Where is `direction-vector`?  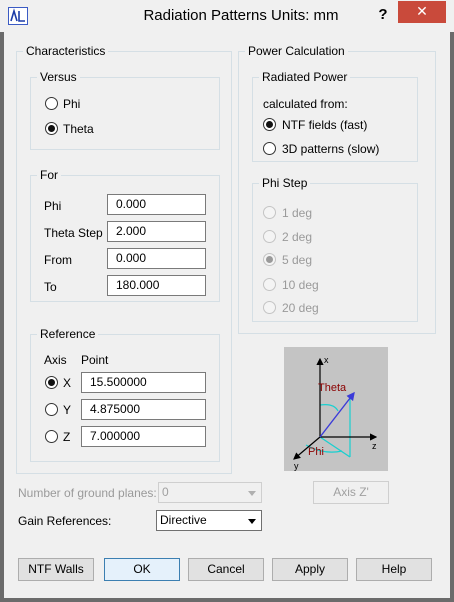 direction-vector is located at coordinates (337, 414).